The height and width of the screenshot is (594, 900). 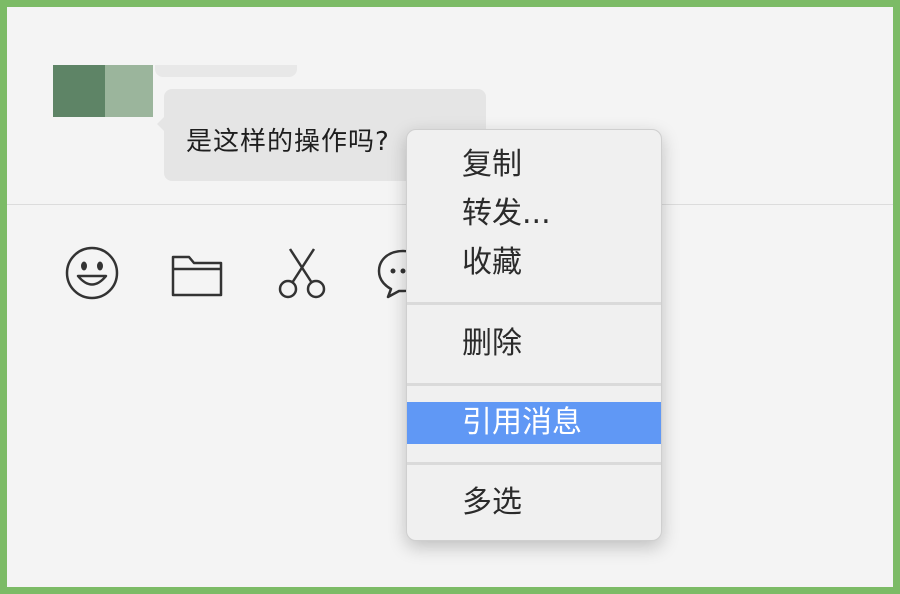 What do you see at coordinates (129, 91) in the screenshot?
I see `avatar-block-light` at bounding box center [129, 91].